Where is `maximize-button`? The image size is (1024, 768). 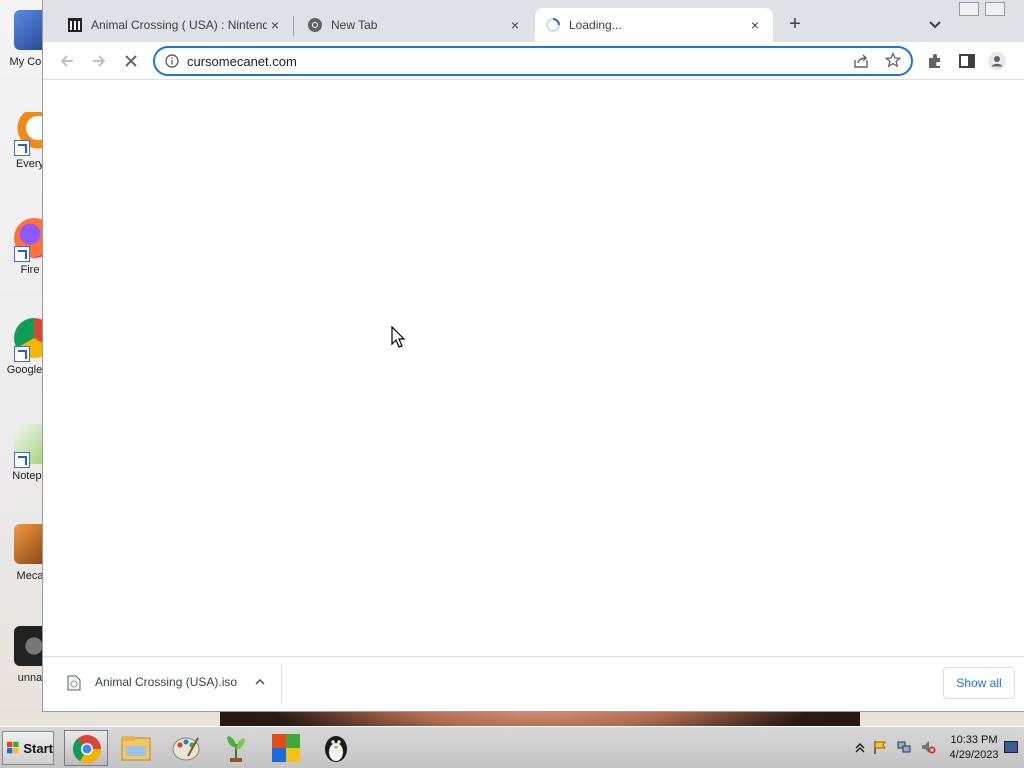
maximize-button is located at coordinates (995, 9).